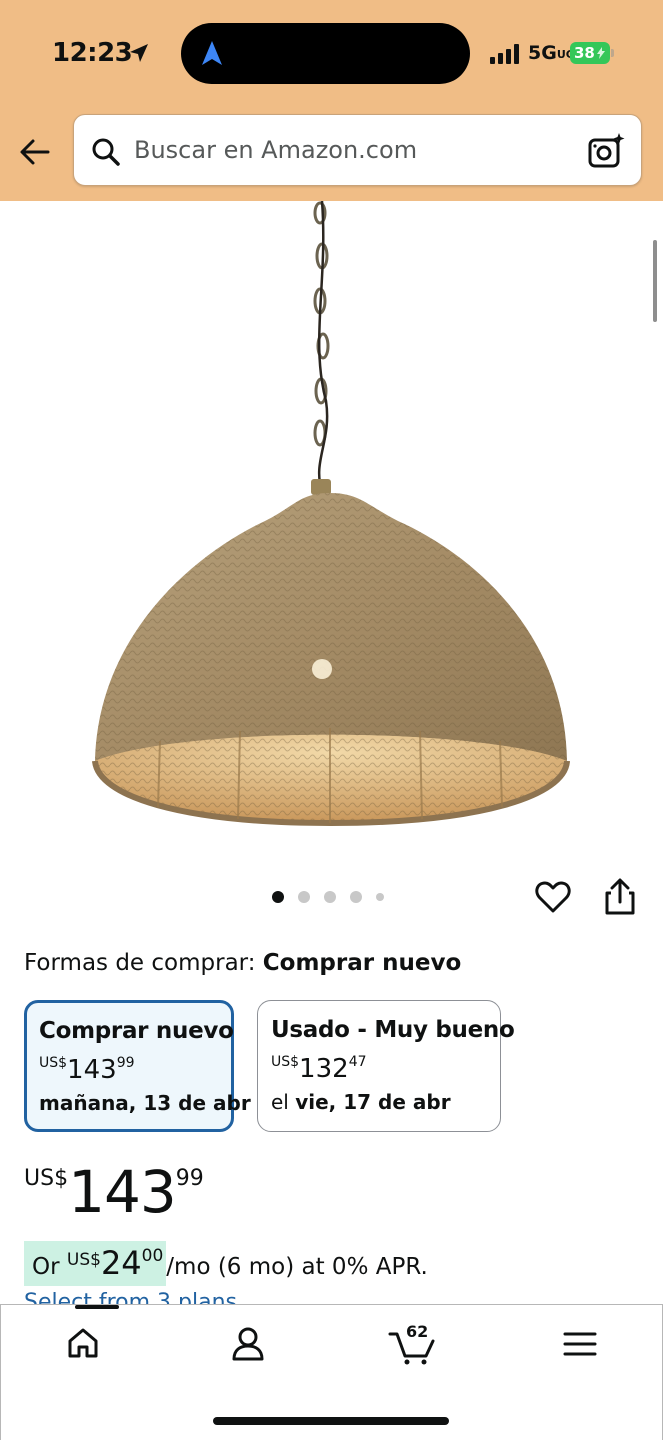 This screenshot has height=1440, width=663. What do you see at coordinates (620, 899) in the screenshot?
I see `share-icon` at bounding box center [620, 899].